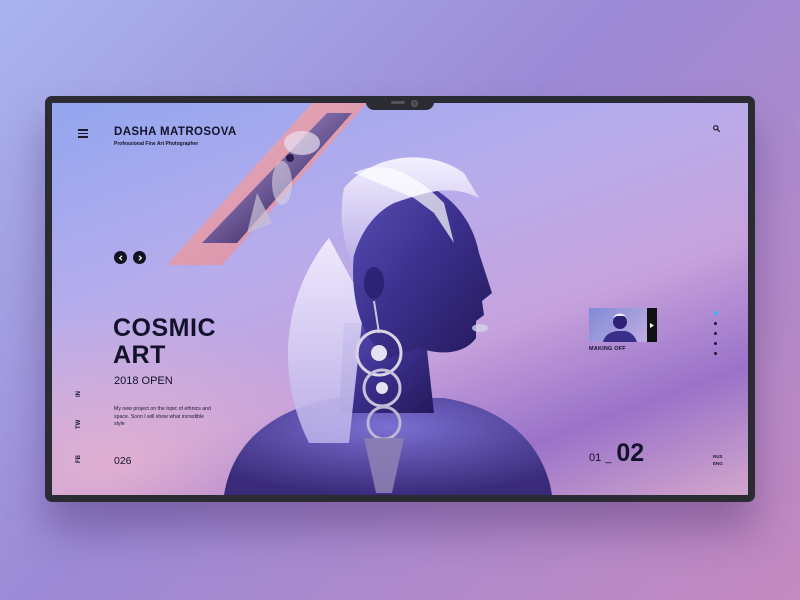 The width and height of the screenshot is (800, 600). What do you see at coordinates (79, 394) in the screenshot?
I see `social-link-instagram: IN` at bounding box center [79, 394].